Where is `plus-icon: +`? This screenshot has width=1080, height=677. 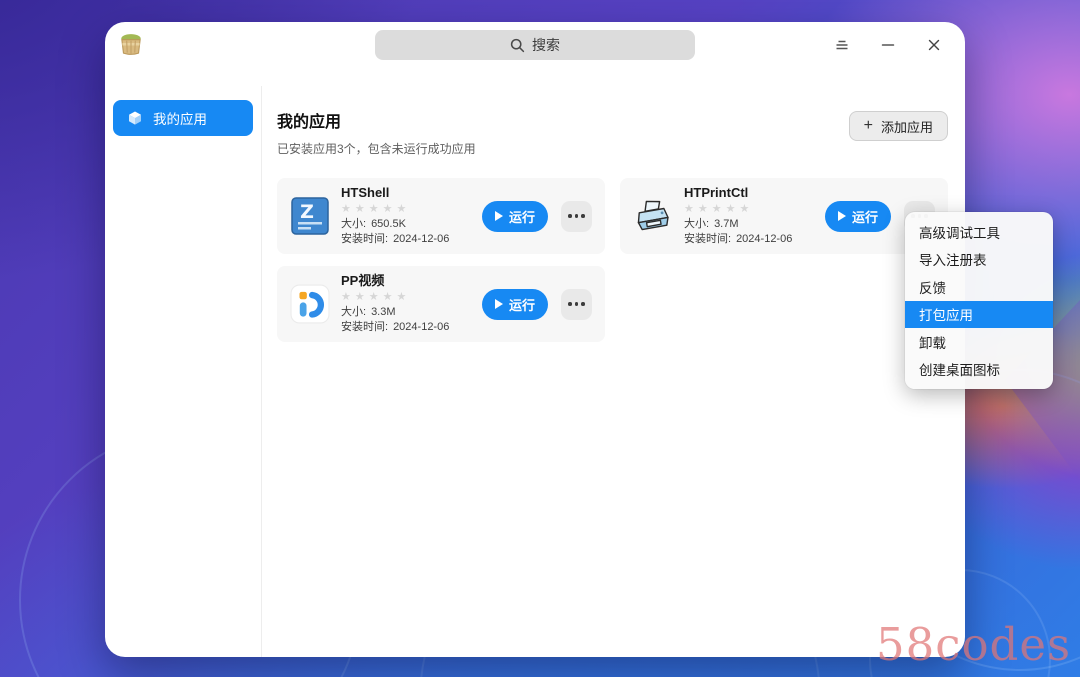
plus-icon: + is located at coordinates (868, 125).